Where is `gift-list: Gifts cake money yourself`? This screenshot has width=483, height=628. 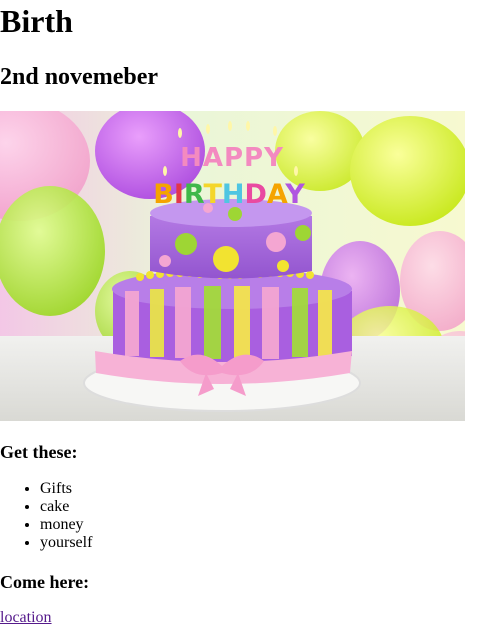 gift-list: Gifts cake money yourself is located at coordinates (241, 516).